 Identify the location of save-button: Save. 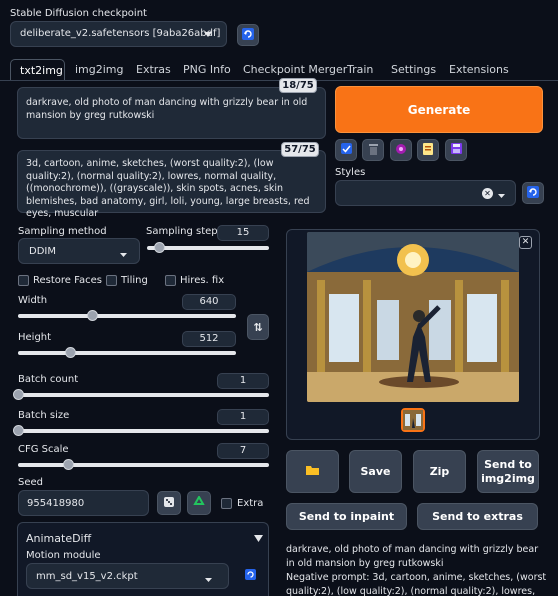
(375, 471).